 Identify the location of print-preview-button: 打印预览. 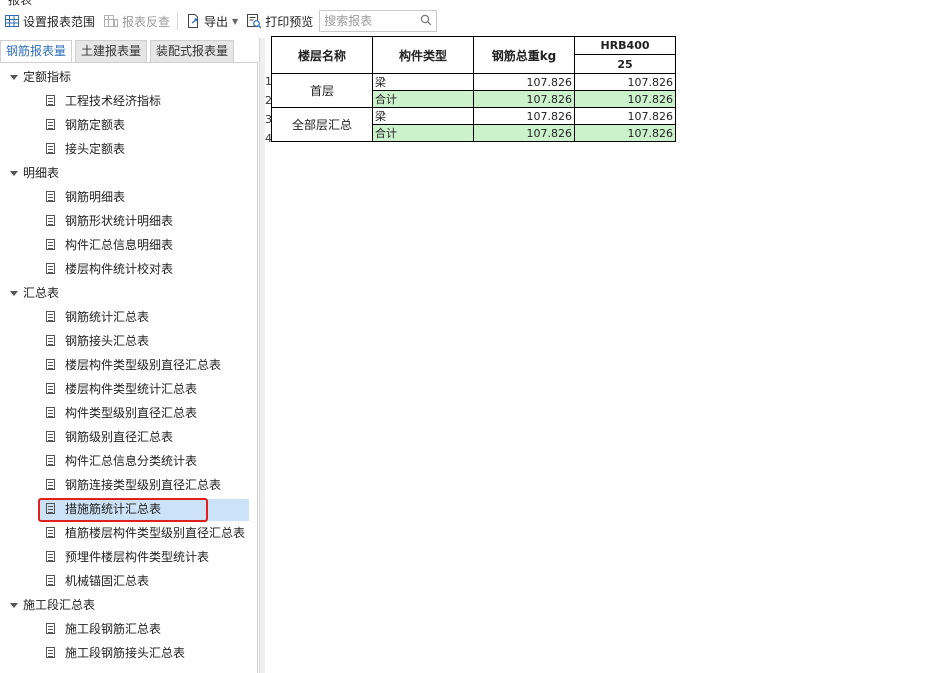
(279, 21).